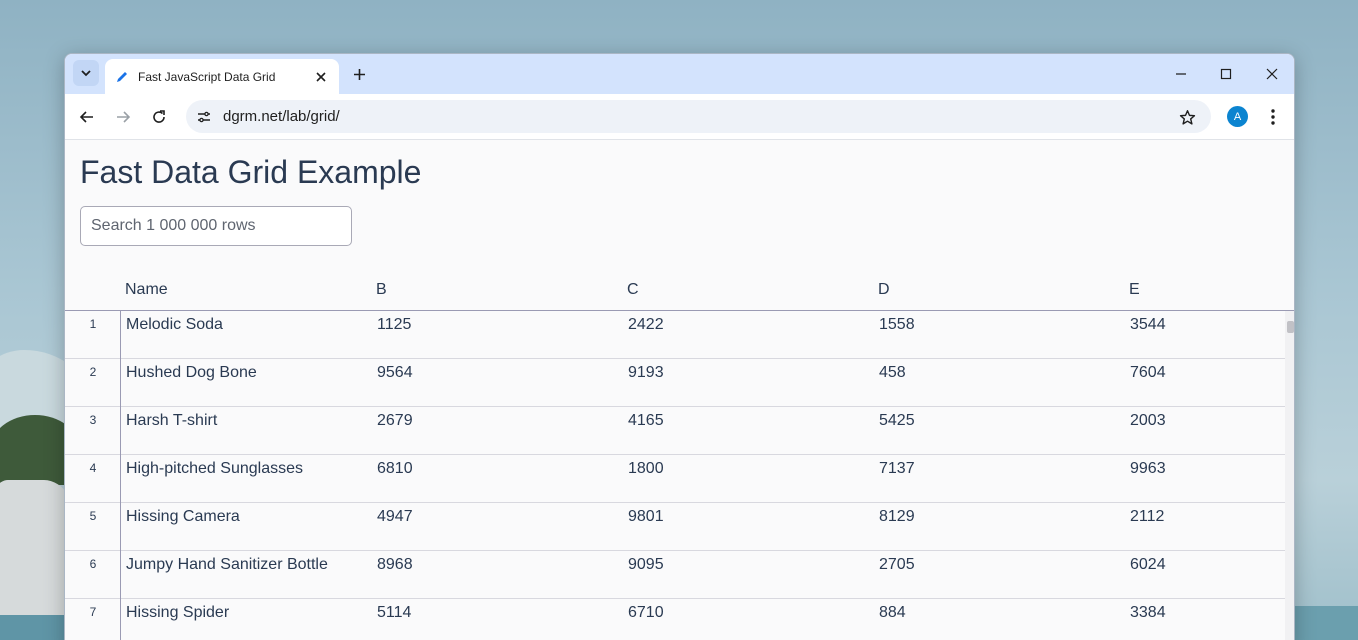 The image size is (1358, 640). What do you see at coordinates (395, 469) in the screenshot?
I see `cell-b: 6810` at bounding box center [395, 469].